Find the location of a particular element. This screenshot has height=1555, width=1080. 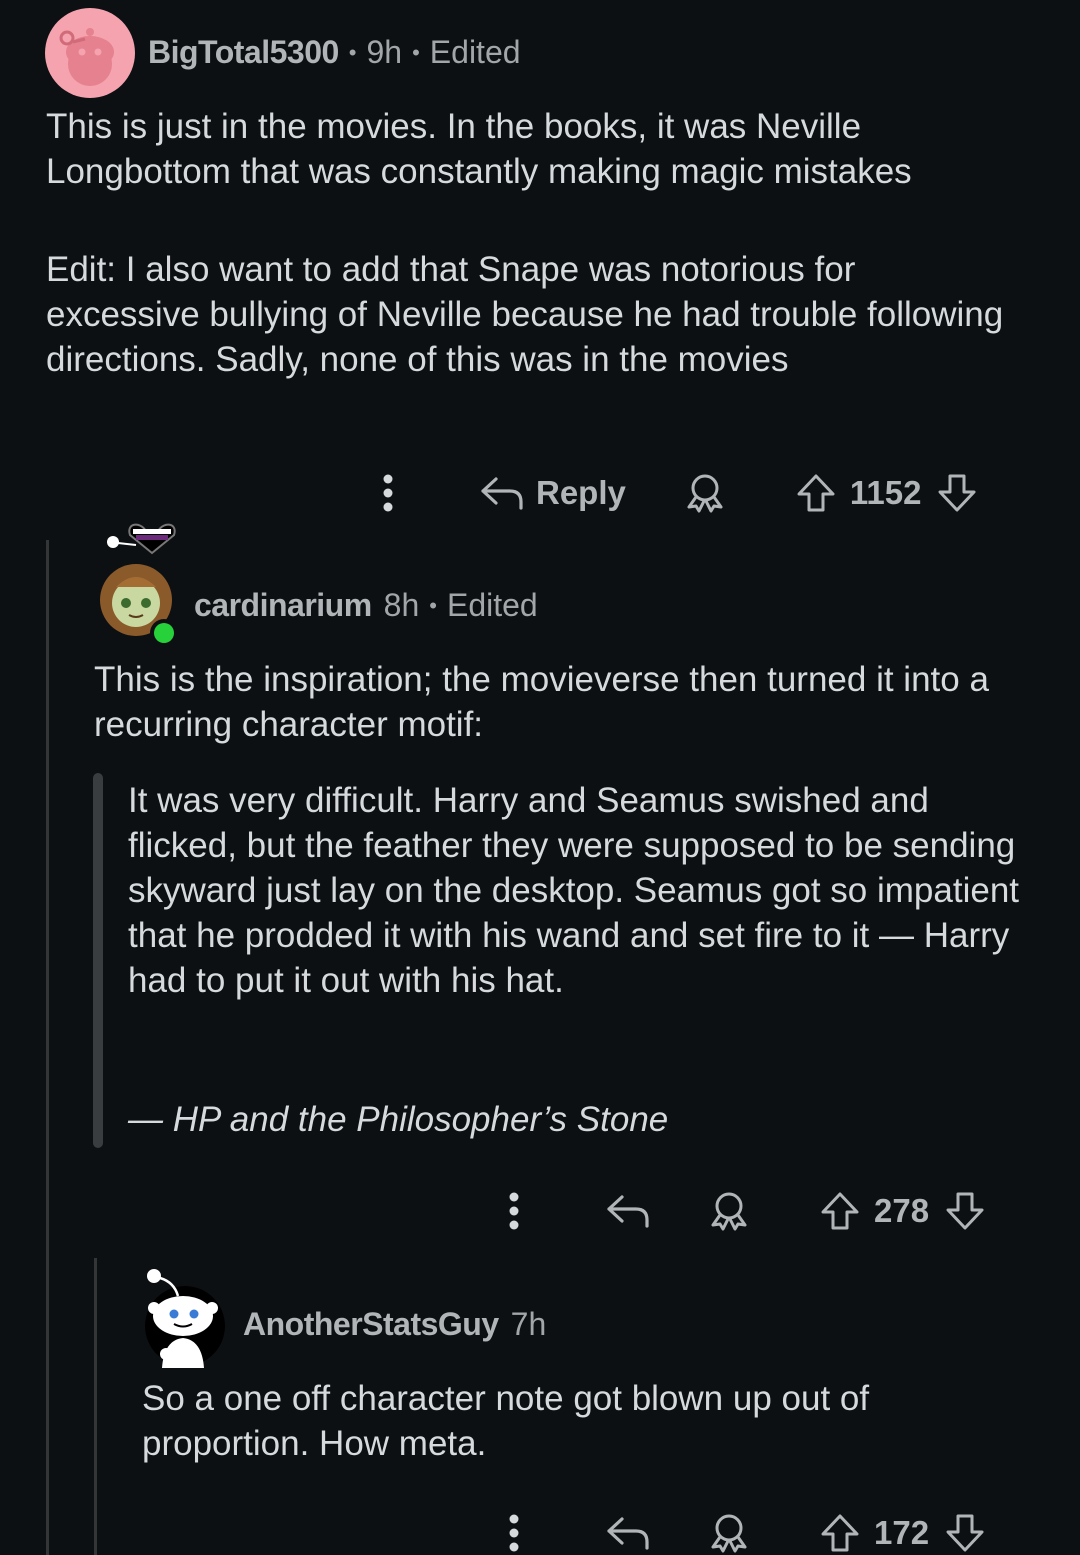

blockquote-bar is located at coordinates (98, 960).